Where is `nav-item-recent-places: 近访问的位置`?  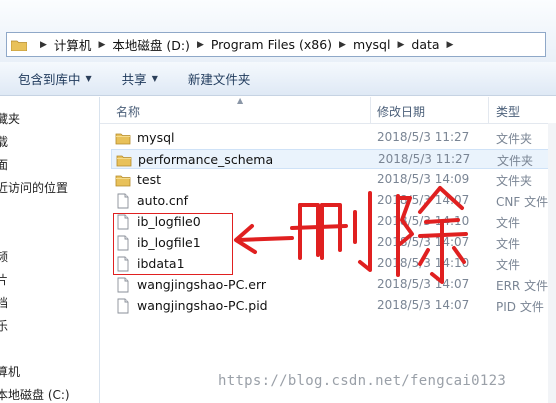 nav-item-recent-places: 近访问的位置 is located at coordinates (34, 187).